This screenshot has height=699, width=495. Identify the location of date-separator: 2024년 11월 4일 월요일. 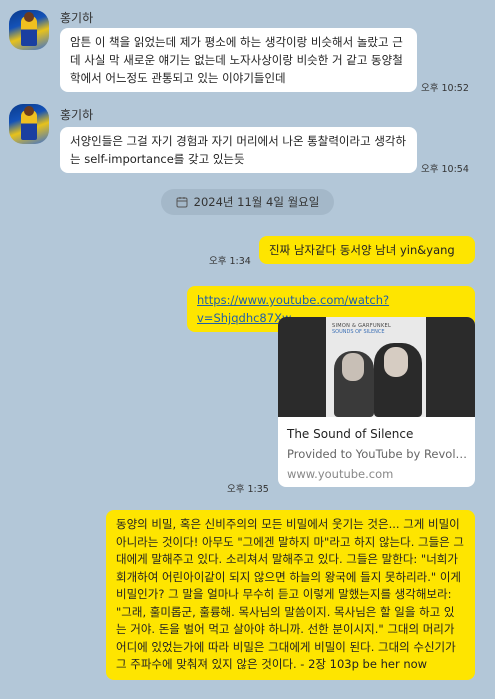
(247, 202).